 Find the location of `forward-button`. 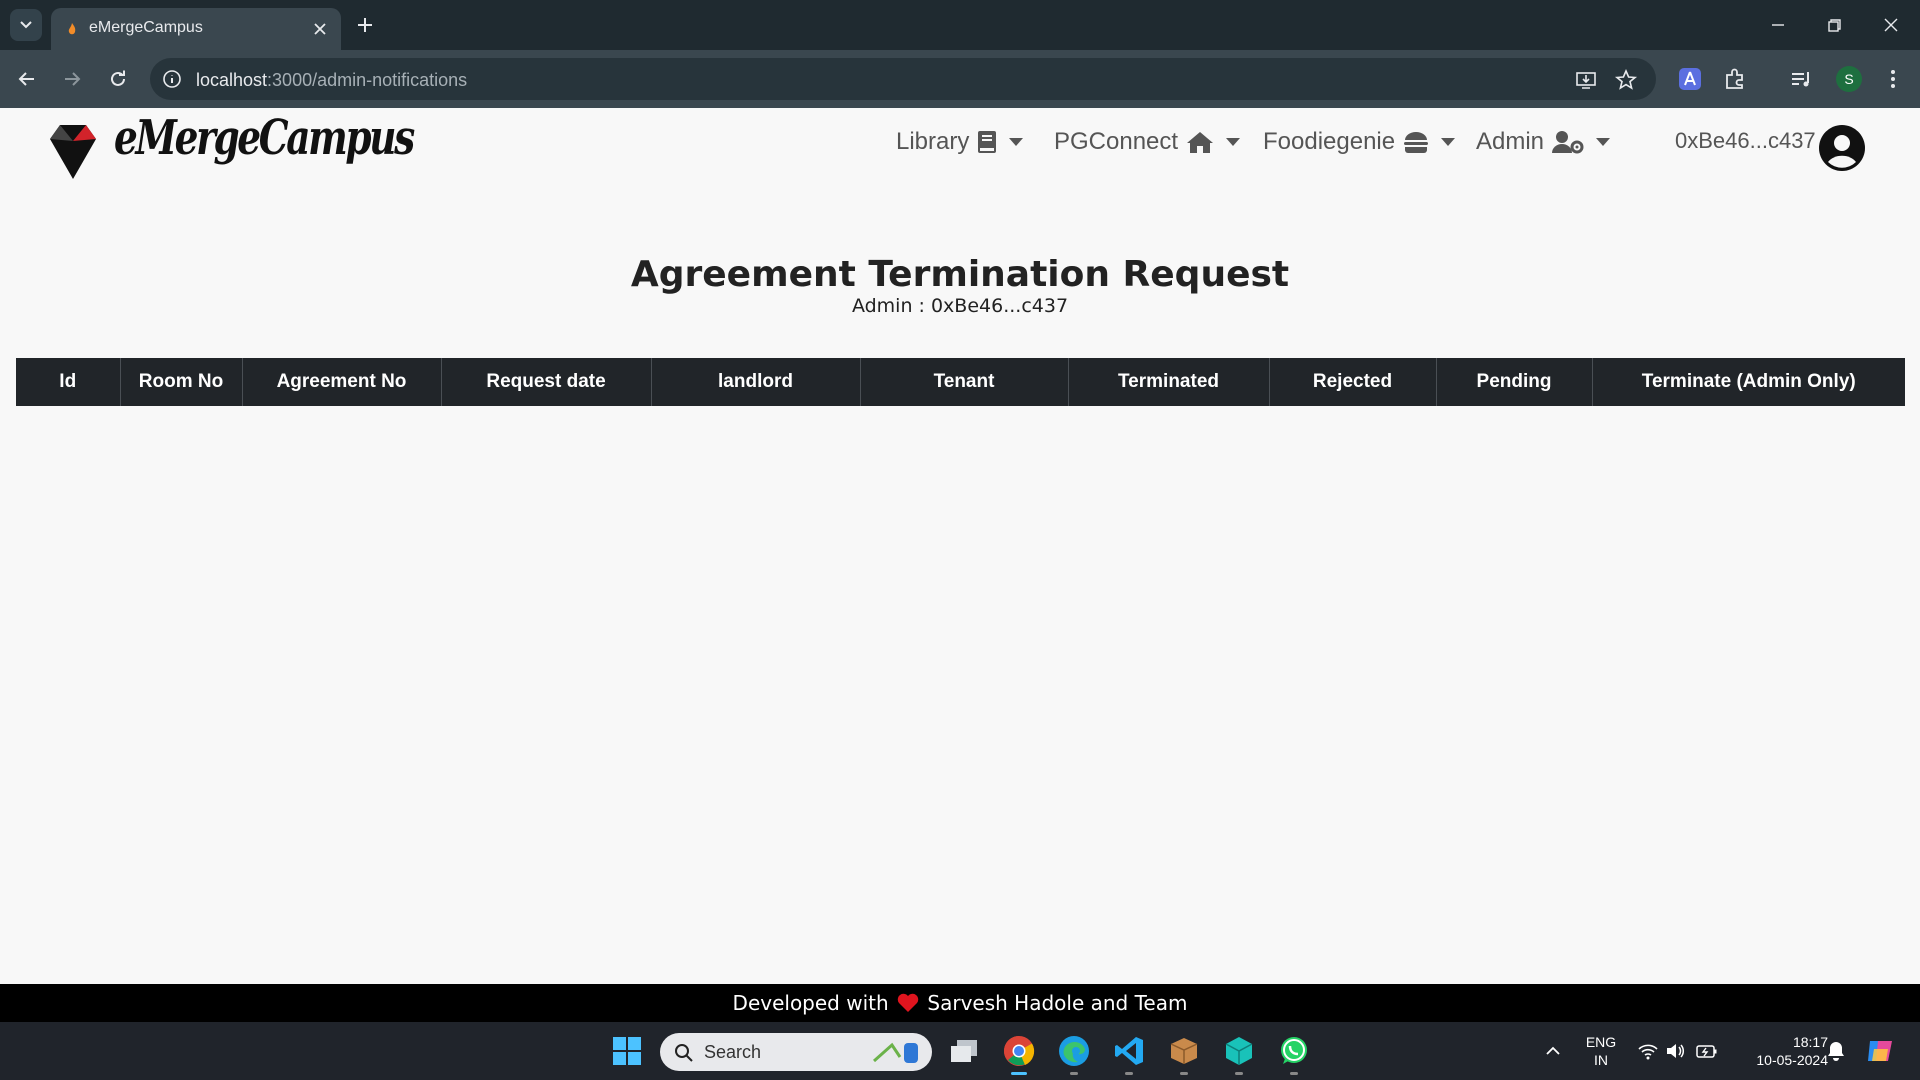

forward-button is located at coordinates (72, 79).